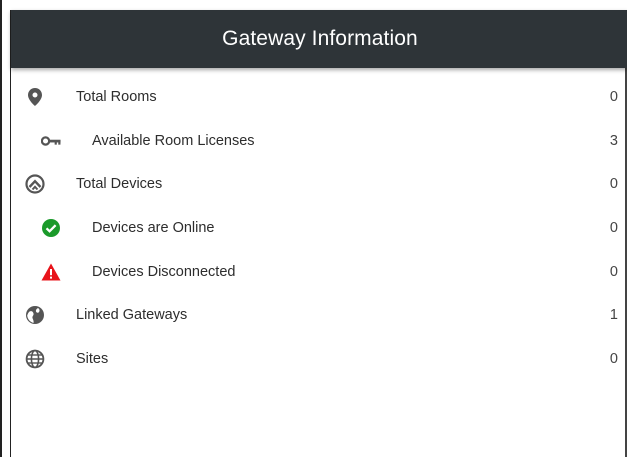 The height and width of the screenshot is (457, 627). Describe the element at coordinates (92, 358) in the screenshot. I see `row-label: Sites` at that location.